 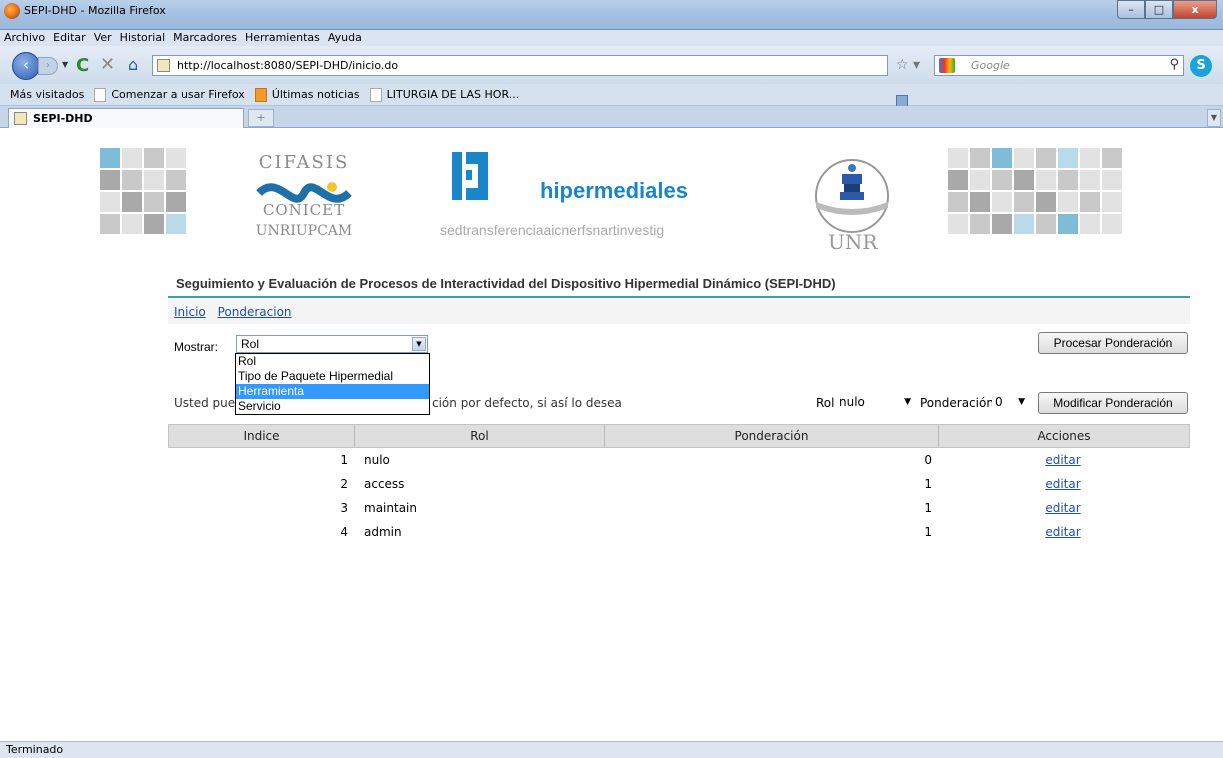 What do you see at coordinates (260, 94) in the screenshot?
I see `rss-icon` at bounding box center [260, 94].